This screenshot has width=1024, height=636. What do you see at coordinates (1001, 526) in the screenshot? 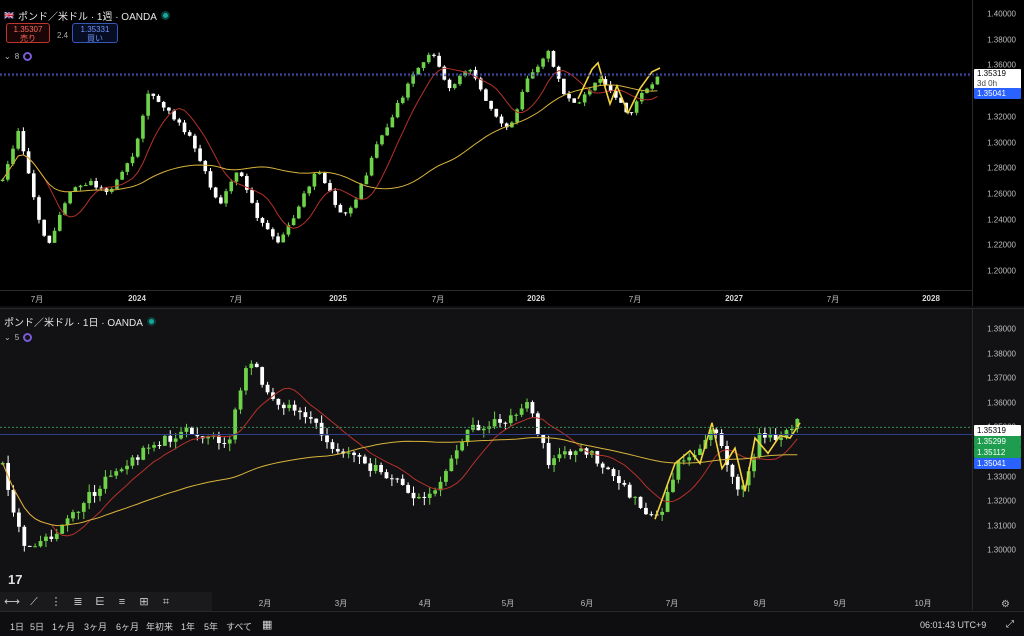
I see `price-tick: 1.31000` at bounding box center [1001, 526].